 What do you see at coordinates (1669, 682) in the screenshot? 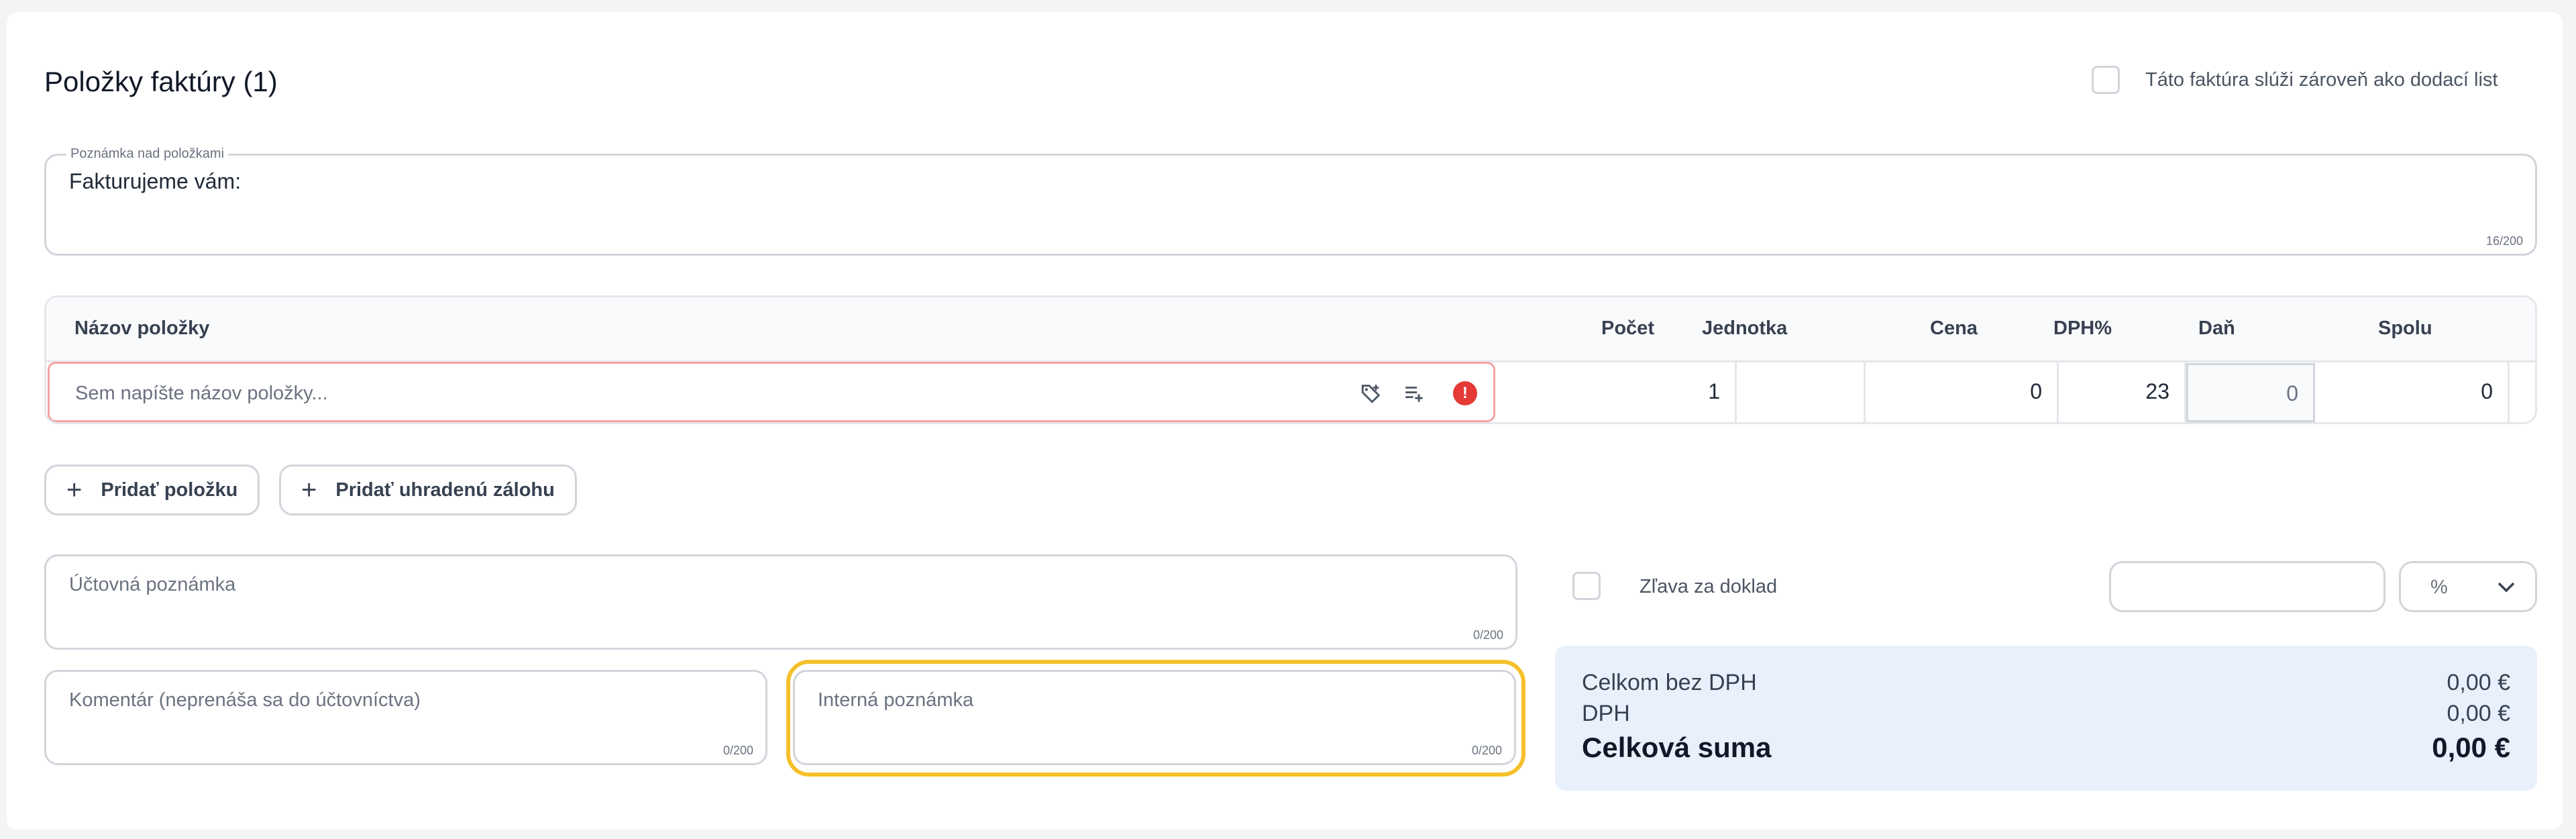
I see `subtotal-label: Celkom bez DPH` at bounding box center [1669, 682].